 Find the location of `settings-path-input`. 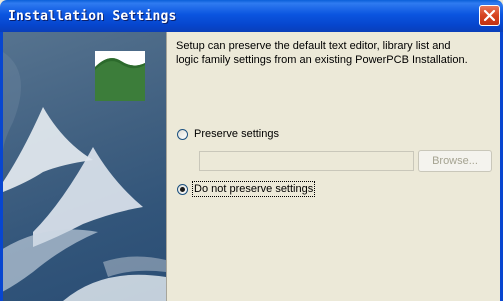

settings-path-input is located at coordinates (306, 161).